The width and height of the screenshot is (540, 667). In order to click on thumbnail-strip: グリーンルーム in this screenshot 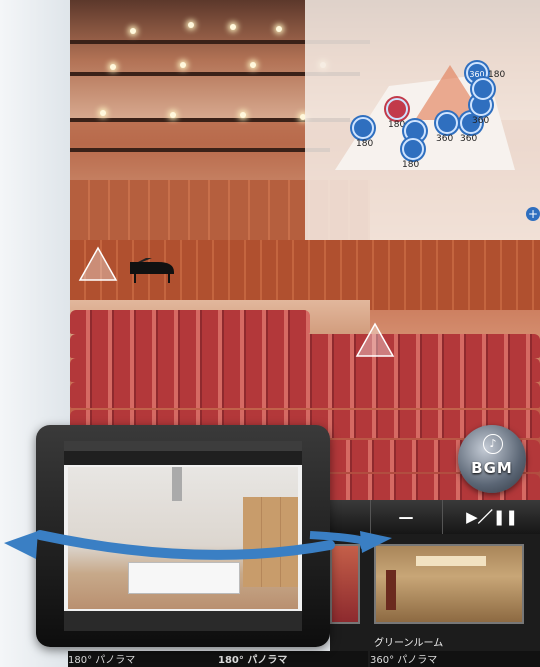, I will do `click(435, 600)`.